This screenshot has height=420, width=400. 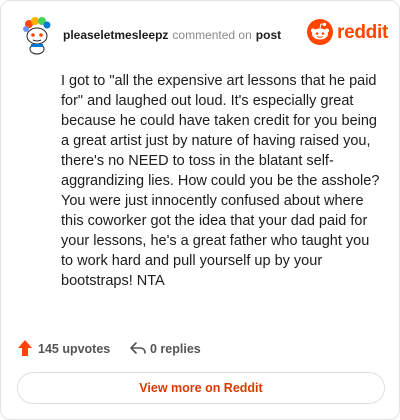 I want to click on brand-wordmark: reddit, so click(x=362, y=32).